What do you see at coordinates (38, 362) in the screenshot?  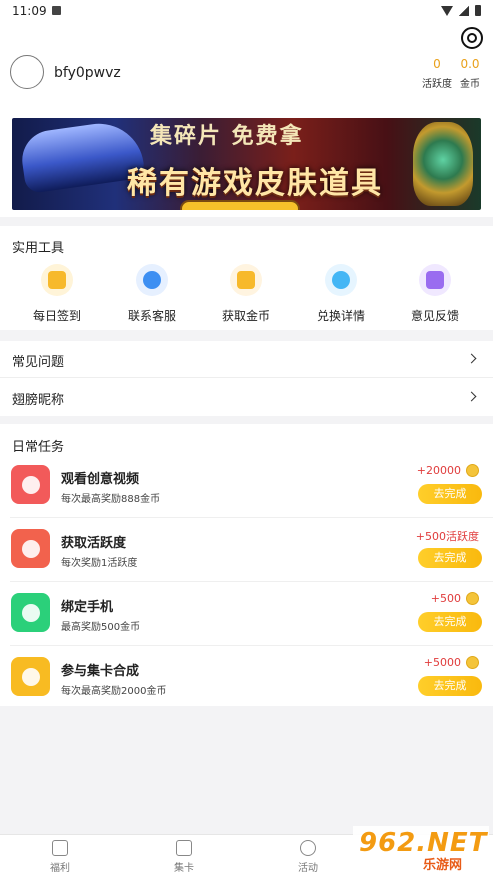 I see `menu-item-label: 常见问题` at bounding box center [38, 362].